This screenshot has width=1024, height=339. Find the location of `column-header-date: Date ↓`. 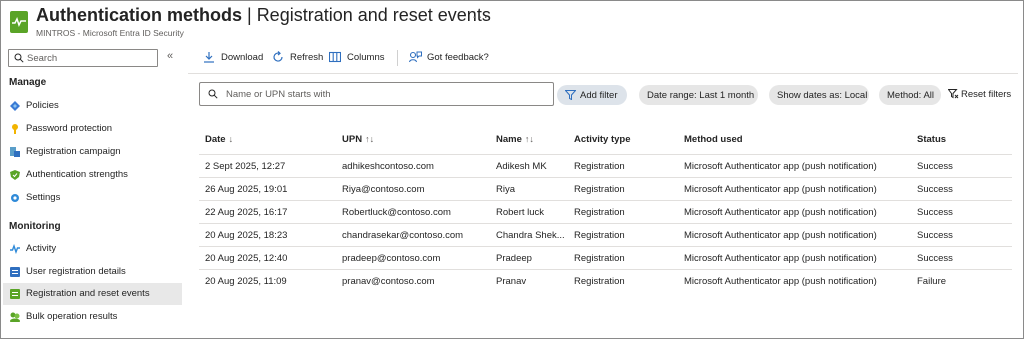

column-header-date: Date ↓ is located at coordinates (219, 139).